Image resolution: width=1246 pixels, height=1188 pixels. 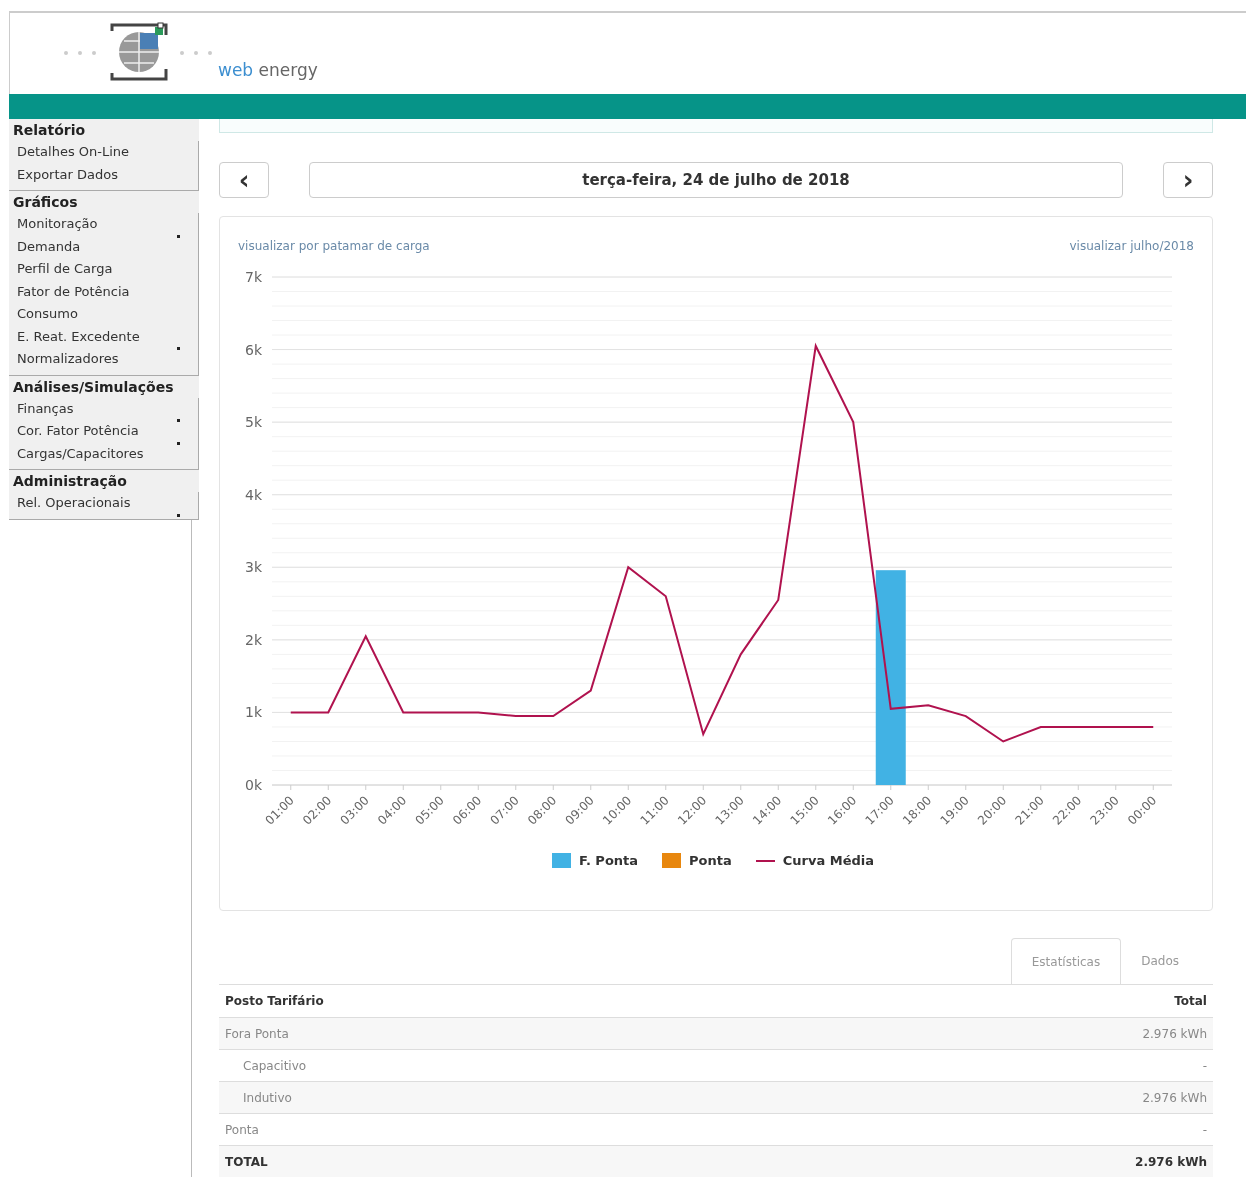 I want to click on sidebar-item: Monitoração, so click(x=103, y=224).